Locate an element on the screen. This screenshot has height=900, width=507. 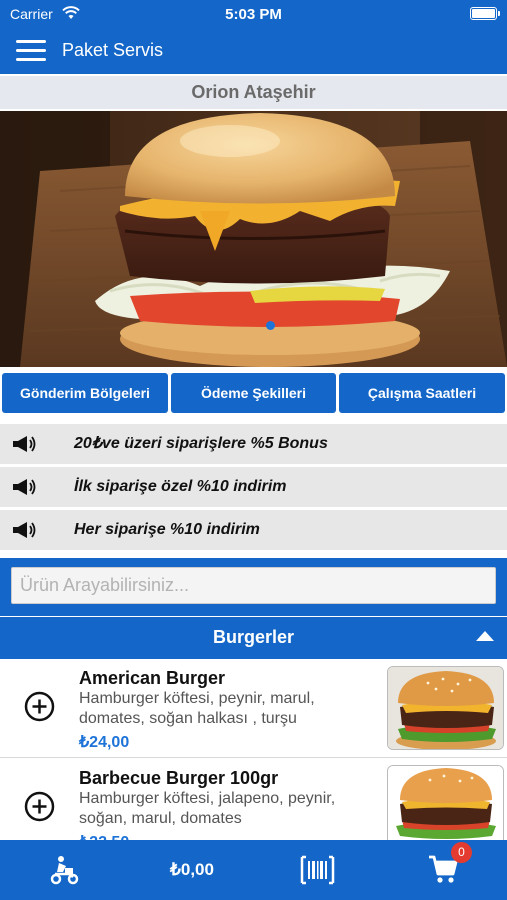
barcode-icon is located at coordinates (317, 870).